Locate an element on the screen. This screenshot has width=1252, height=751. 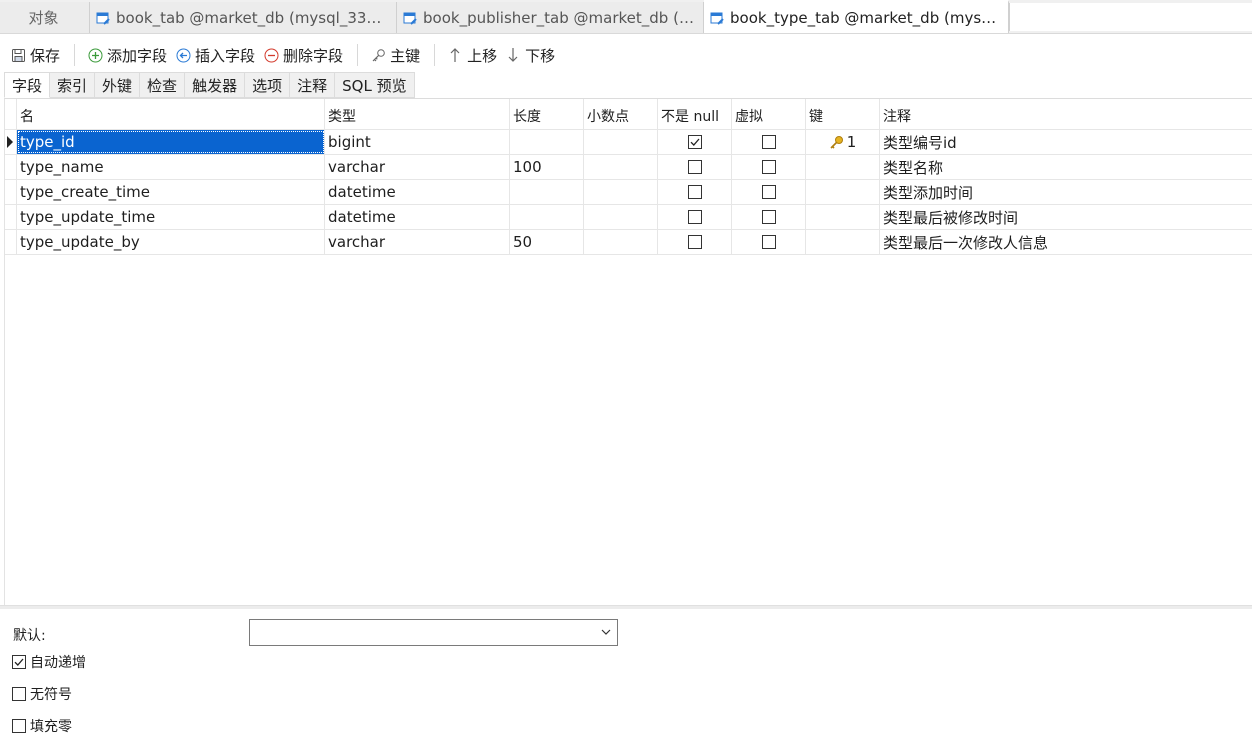
unsigned-checkbox is located at coordinates (19, 694).